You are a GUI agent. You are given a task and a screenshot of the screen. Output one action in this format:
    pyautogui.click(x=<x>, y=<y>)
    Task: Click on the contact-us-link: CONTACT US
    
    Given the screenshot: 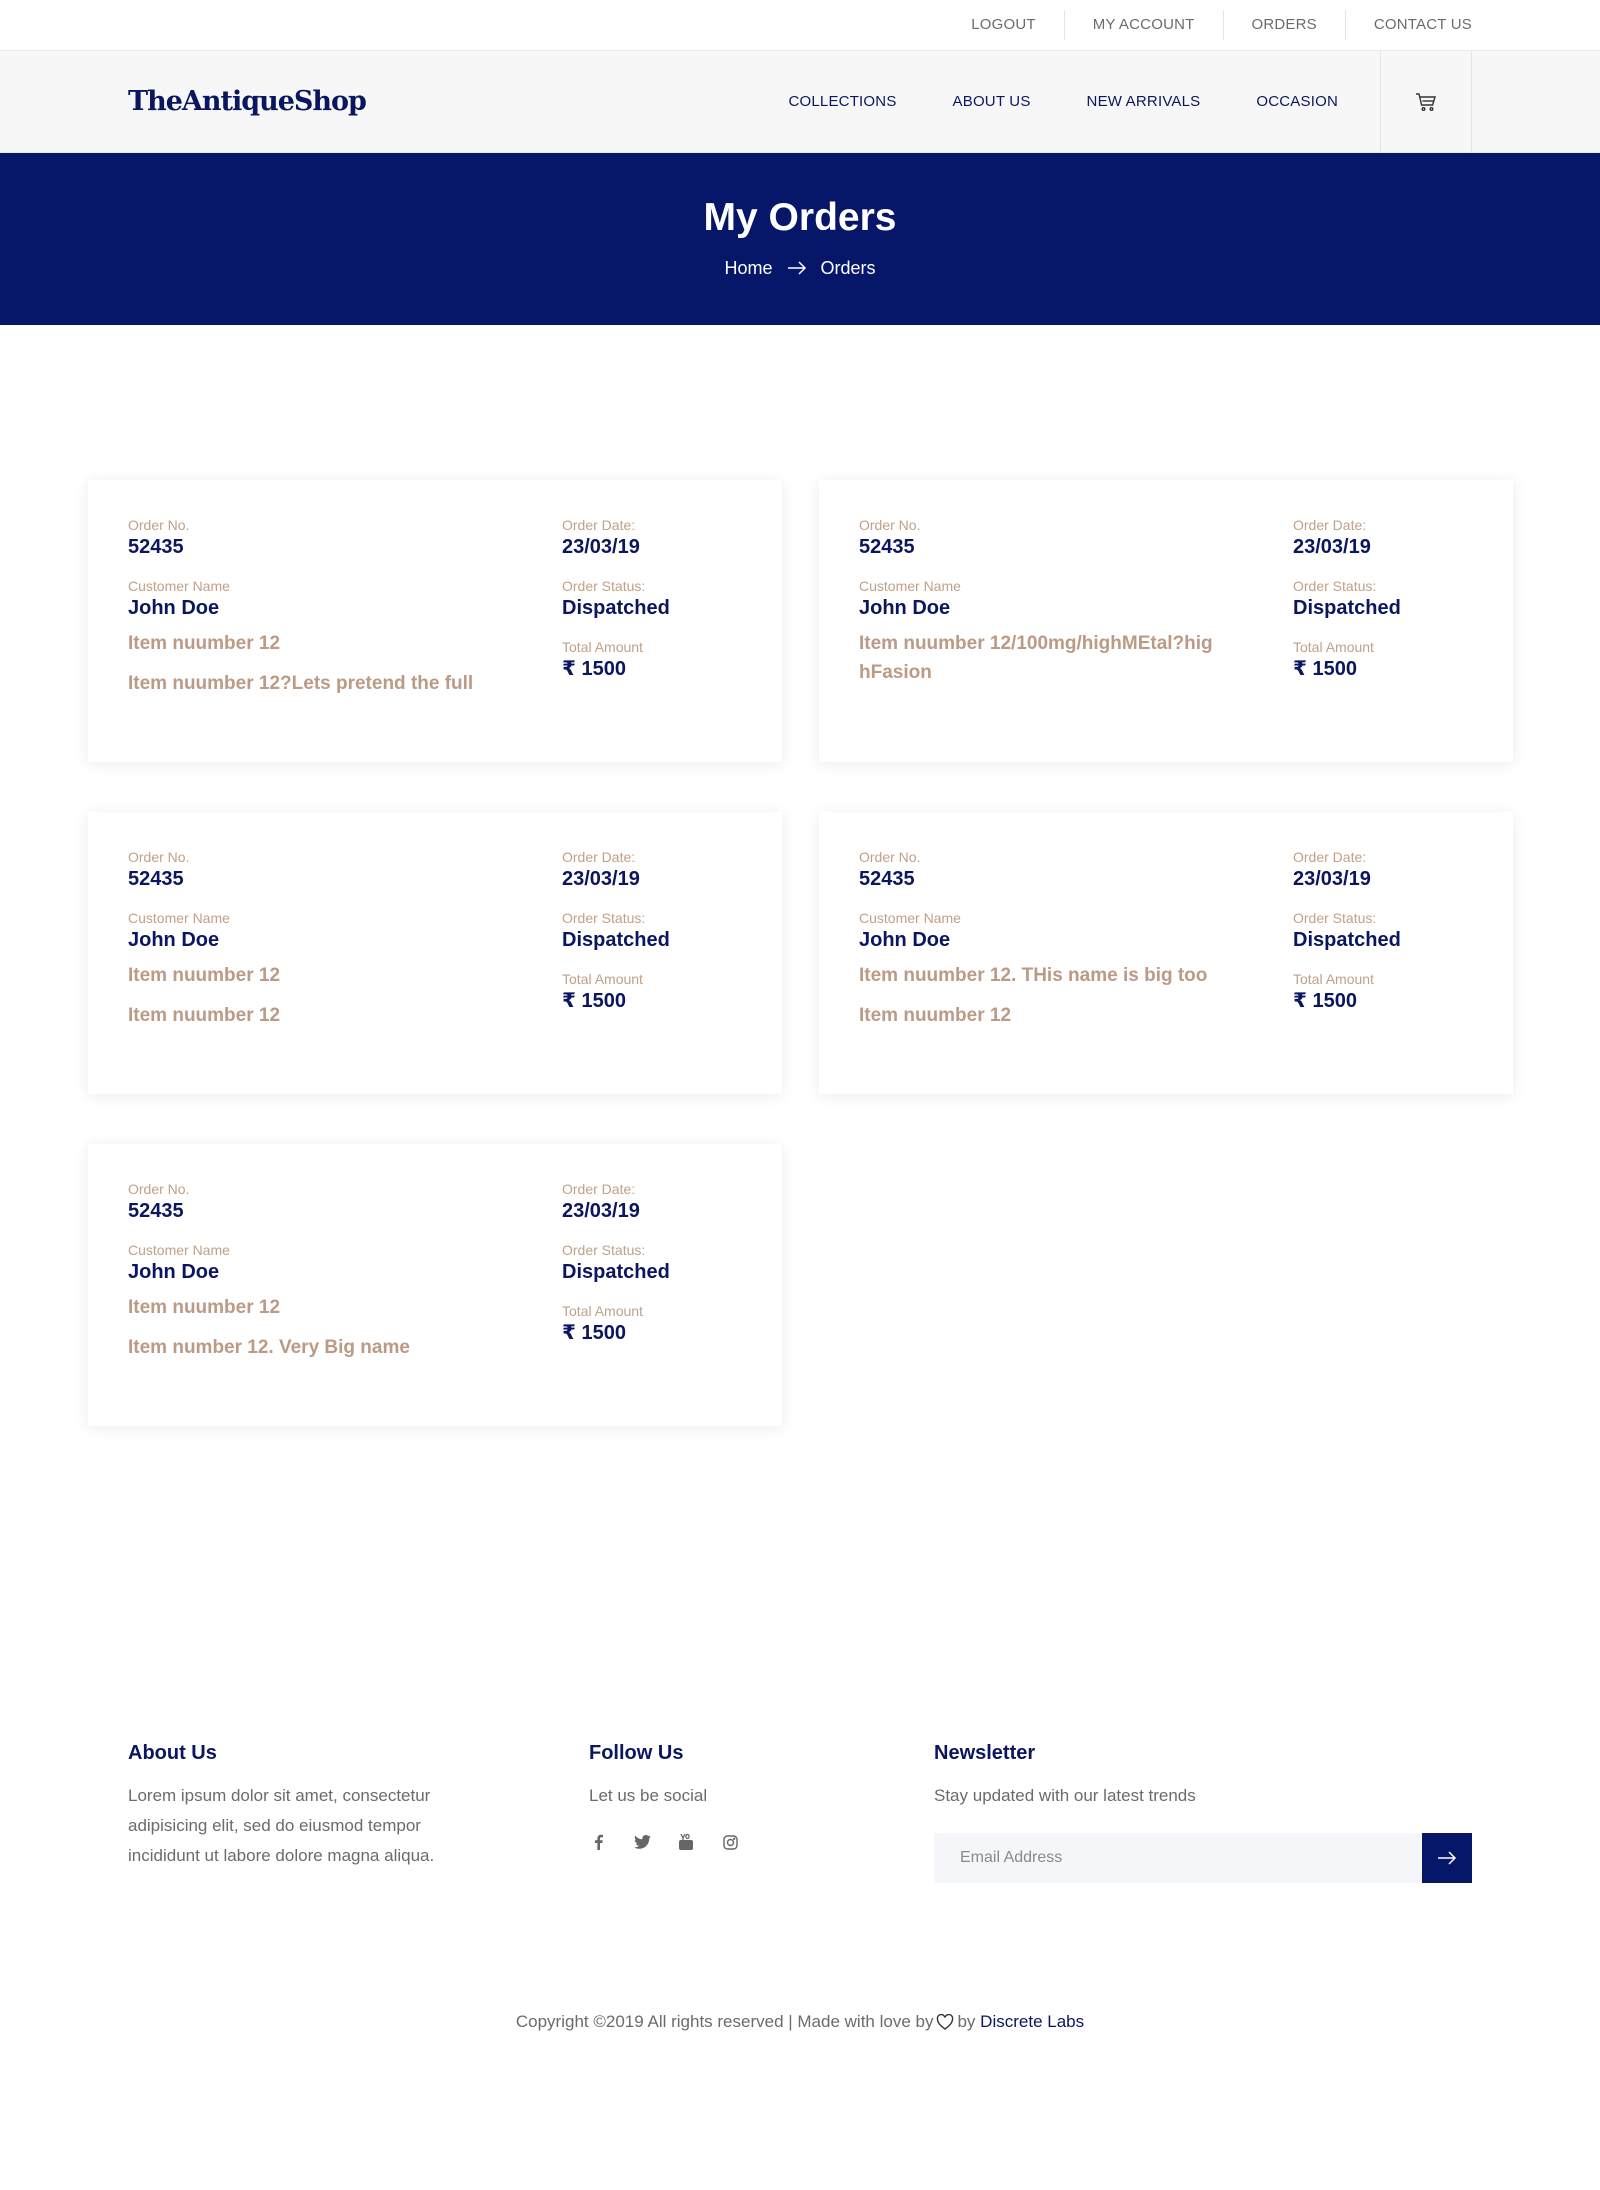 What is the action you would take?
    pyautogui.click(x=1408, y=25)
    